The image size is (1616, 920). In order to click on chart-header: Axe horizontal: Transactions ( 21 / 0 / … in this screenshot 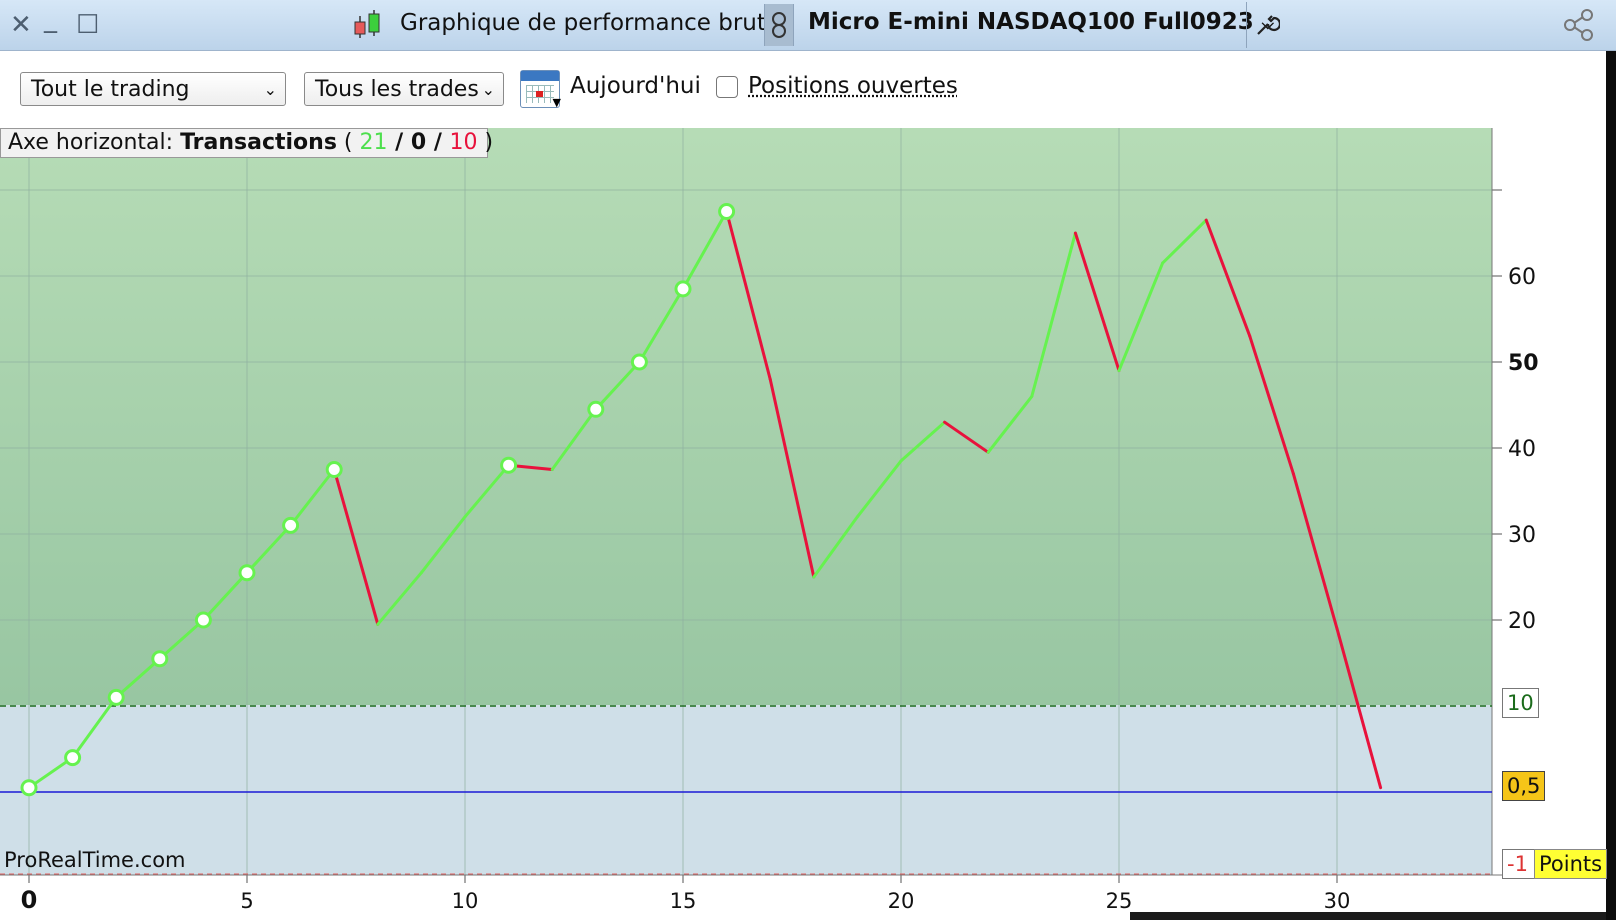, I will do `click(246, 143)`.